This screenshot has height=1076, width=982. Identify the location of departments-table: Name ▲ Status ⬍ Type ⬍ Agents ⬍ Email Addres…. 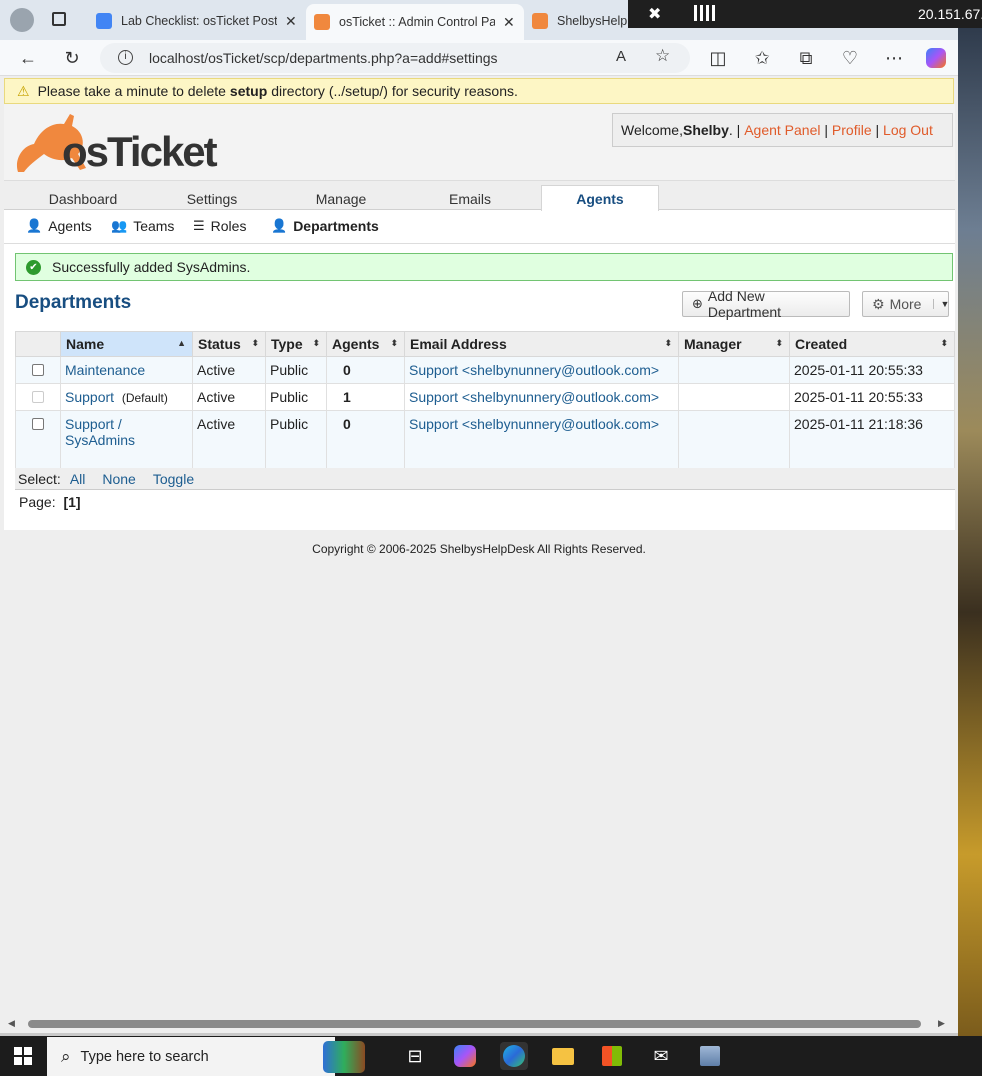
(485, 400).